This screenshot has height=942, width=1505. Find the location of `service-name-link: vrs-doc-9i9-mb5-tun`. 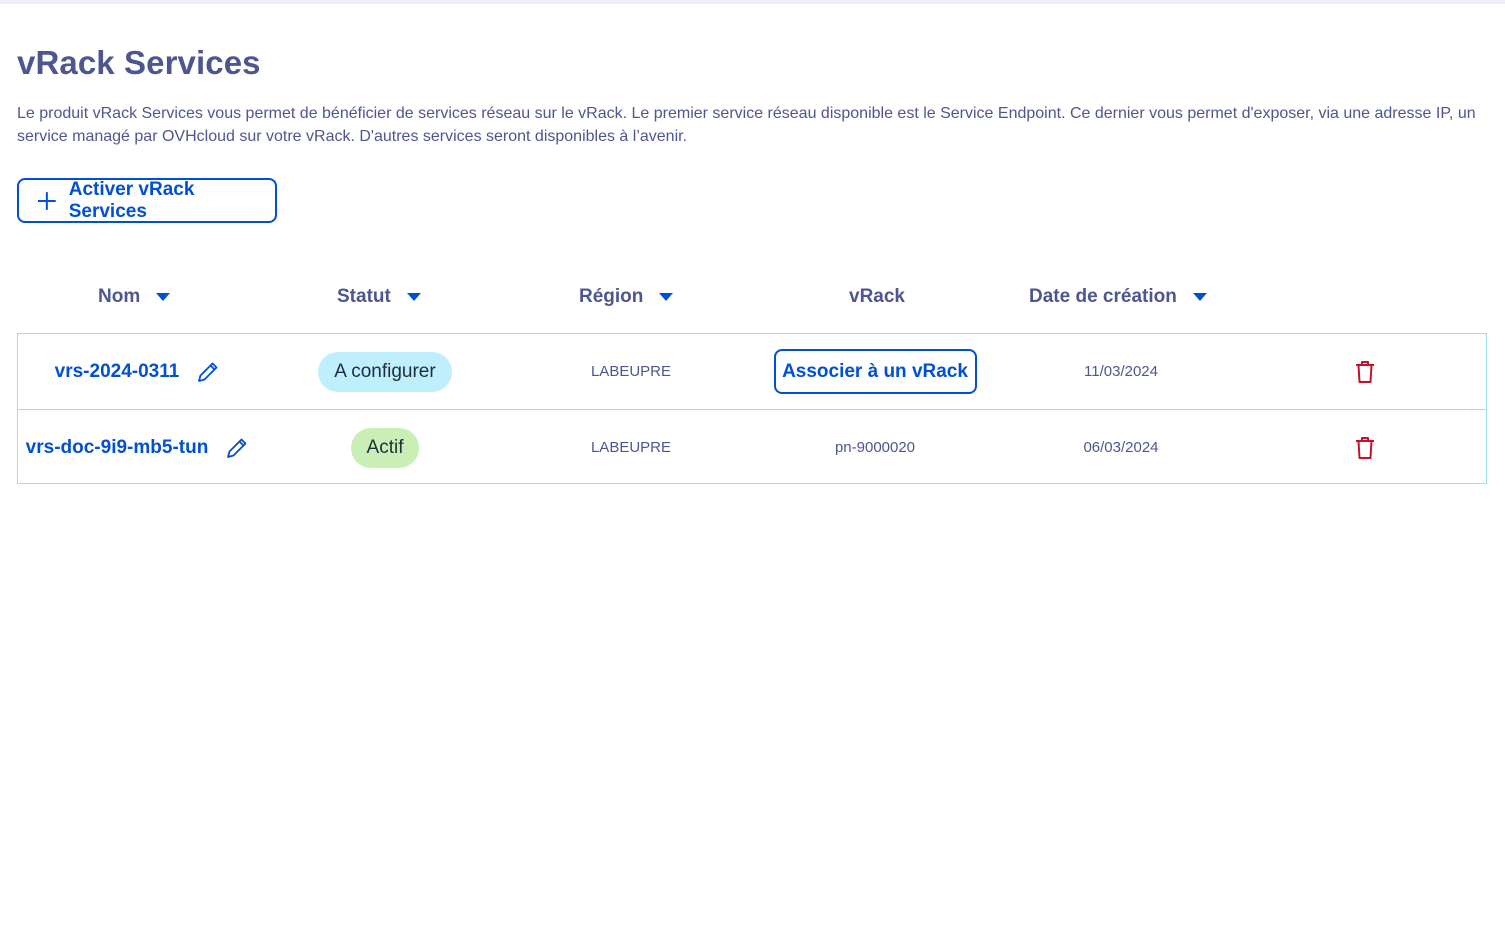

service-name-link: vrs-doc-9i9-mb5-tun is located at coordinates (117, 448).